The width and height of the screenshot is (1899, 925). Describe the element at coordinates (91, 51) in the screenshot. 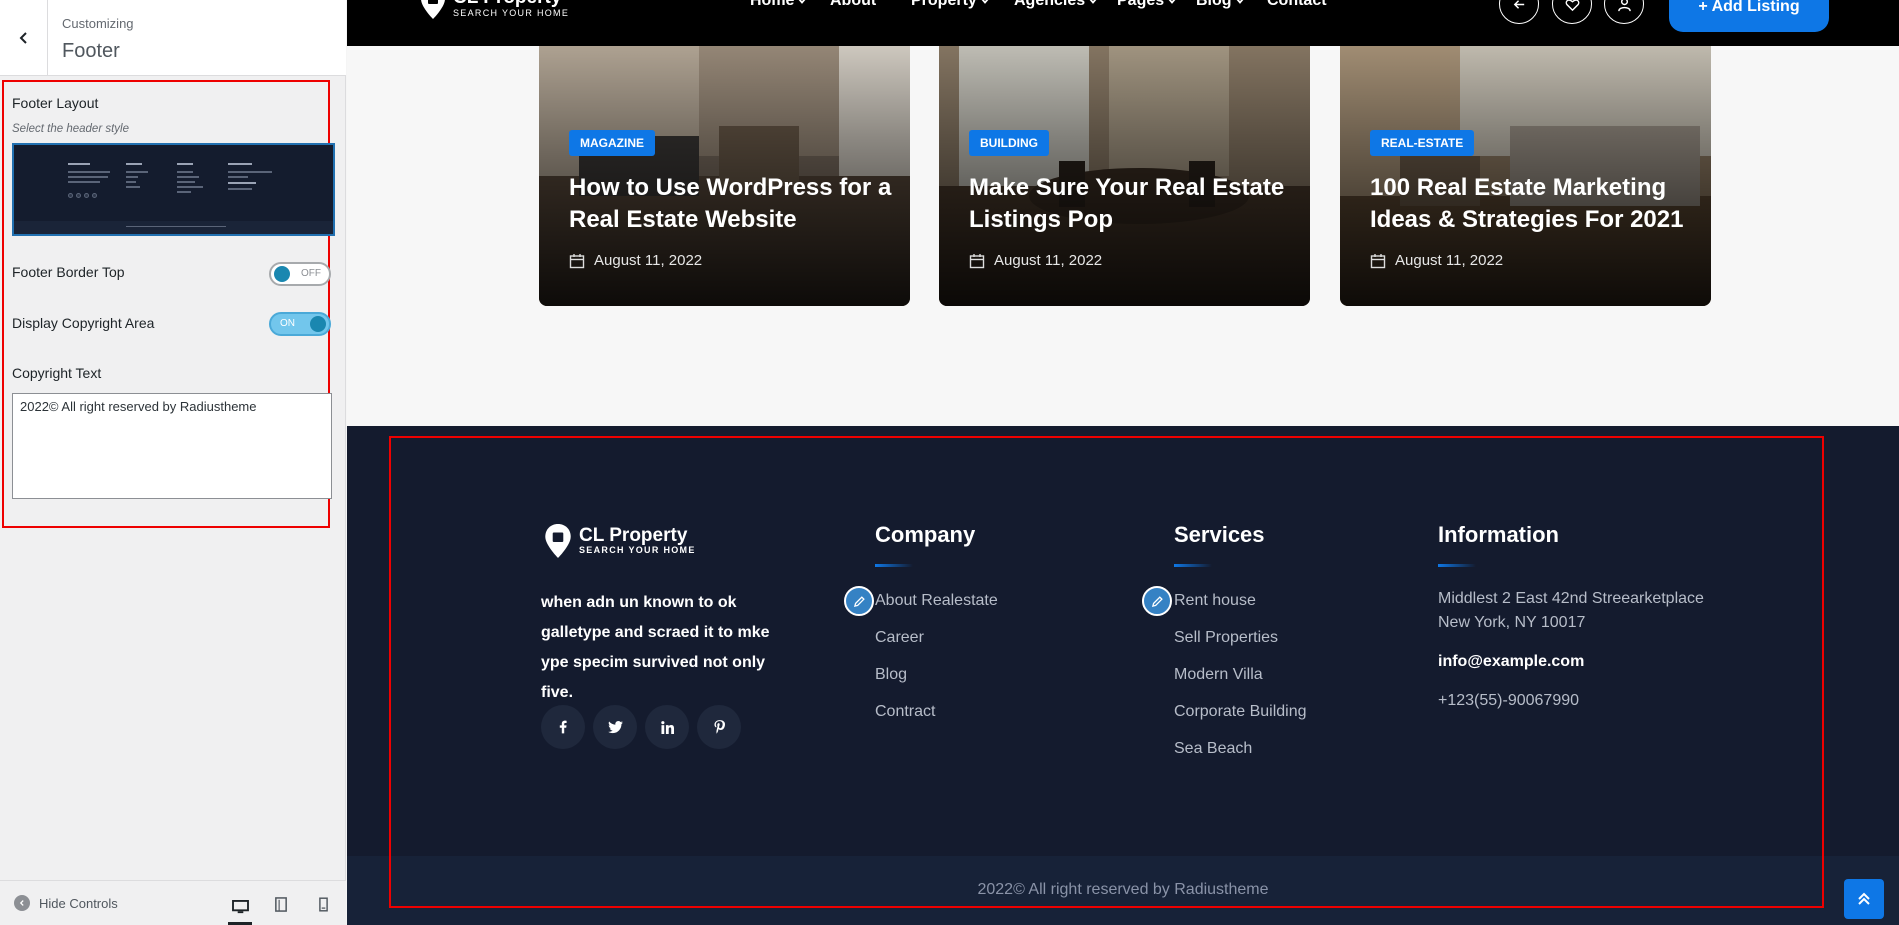

I see `customizer-section-title: Footer` at that location.